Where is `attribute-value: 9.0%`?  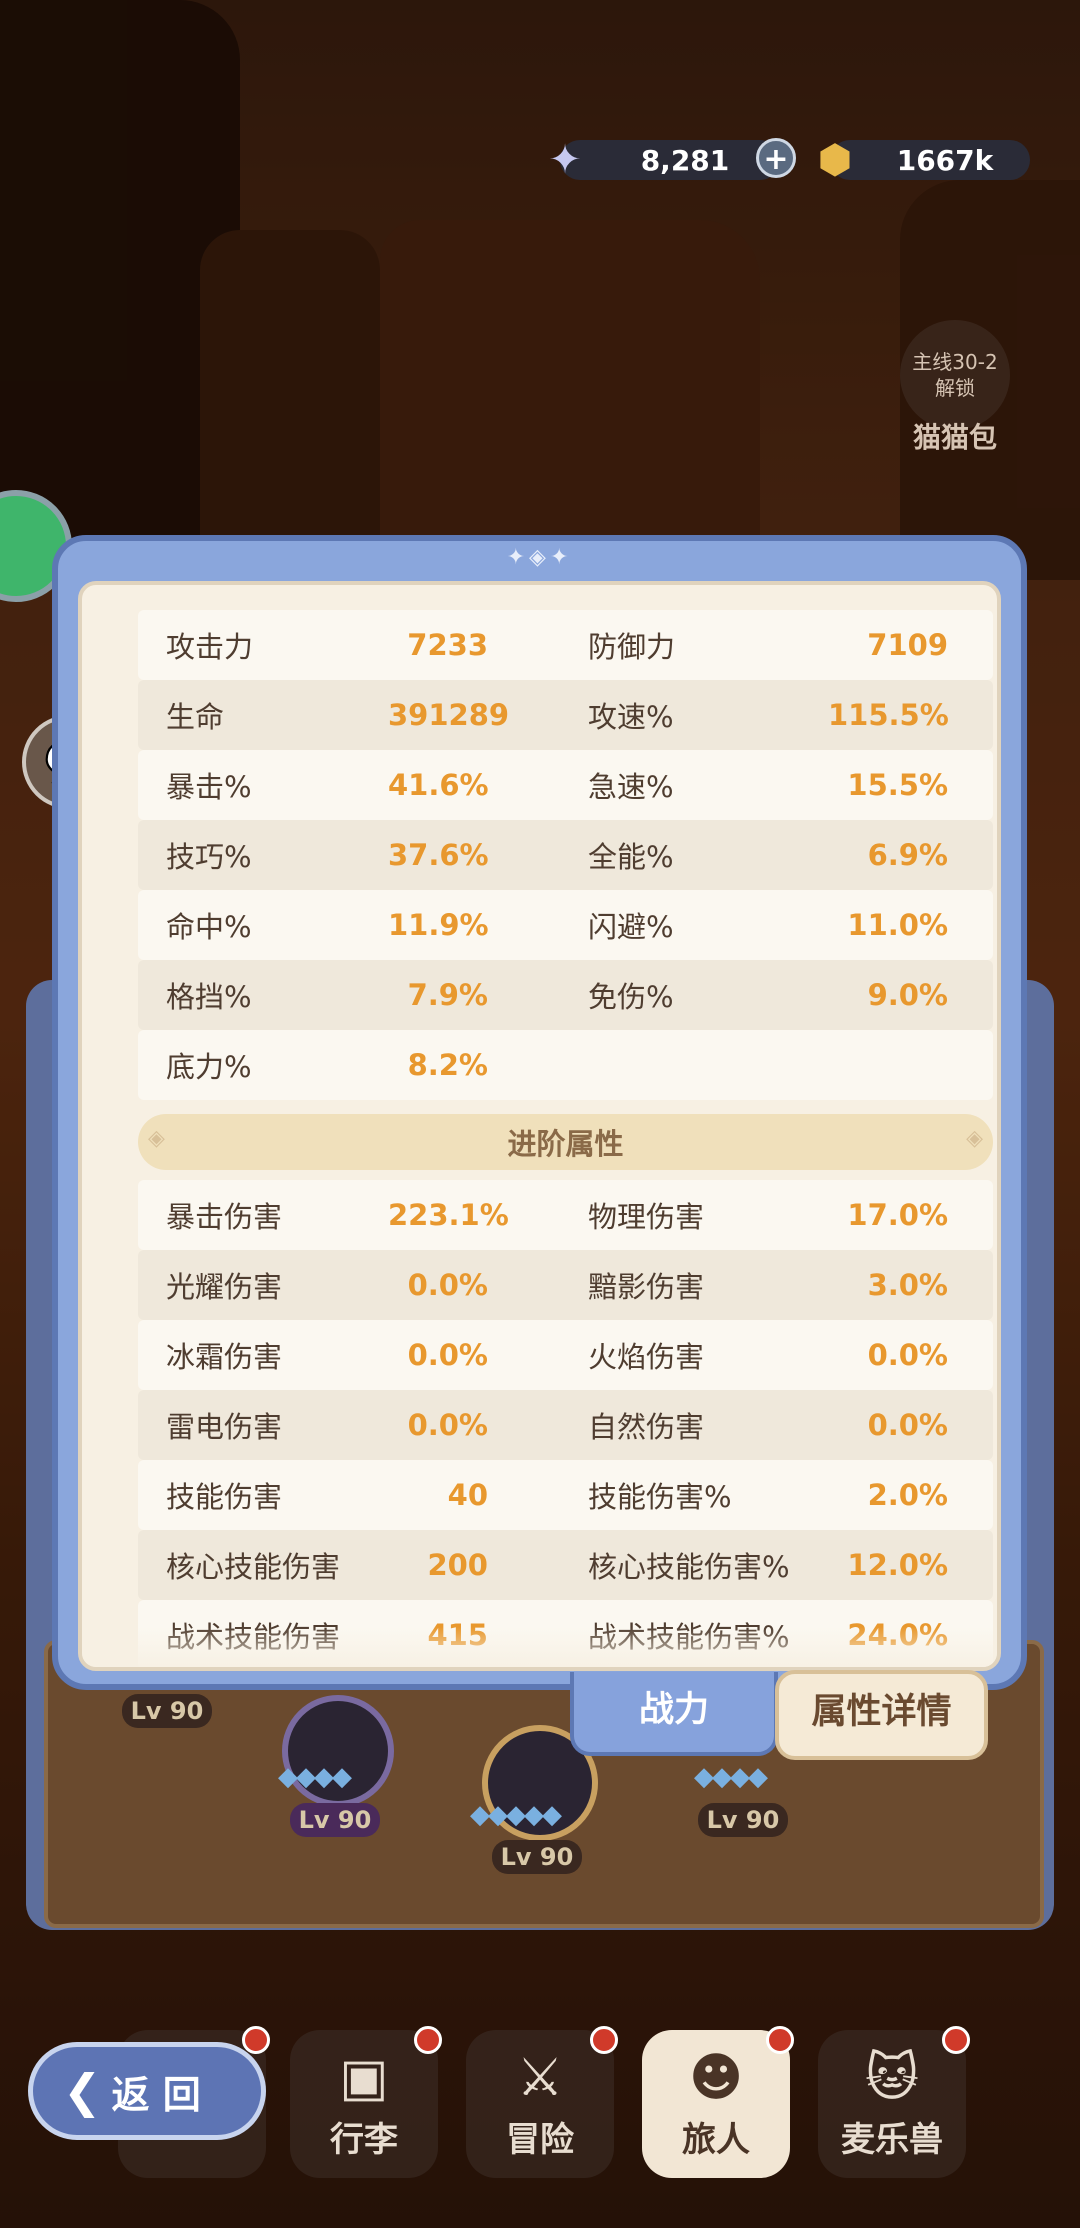
attribute-value: 9.0% is located at coordinates (907, 995).